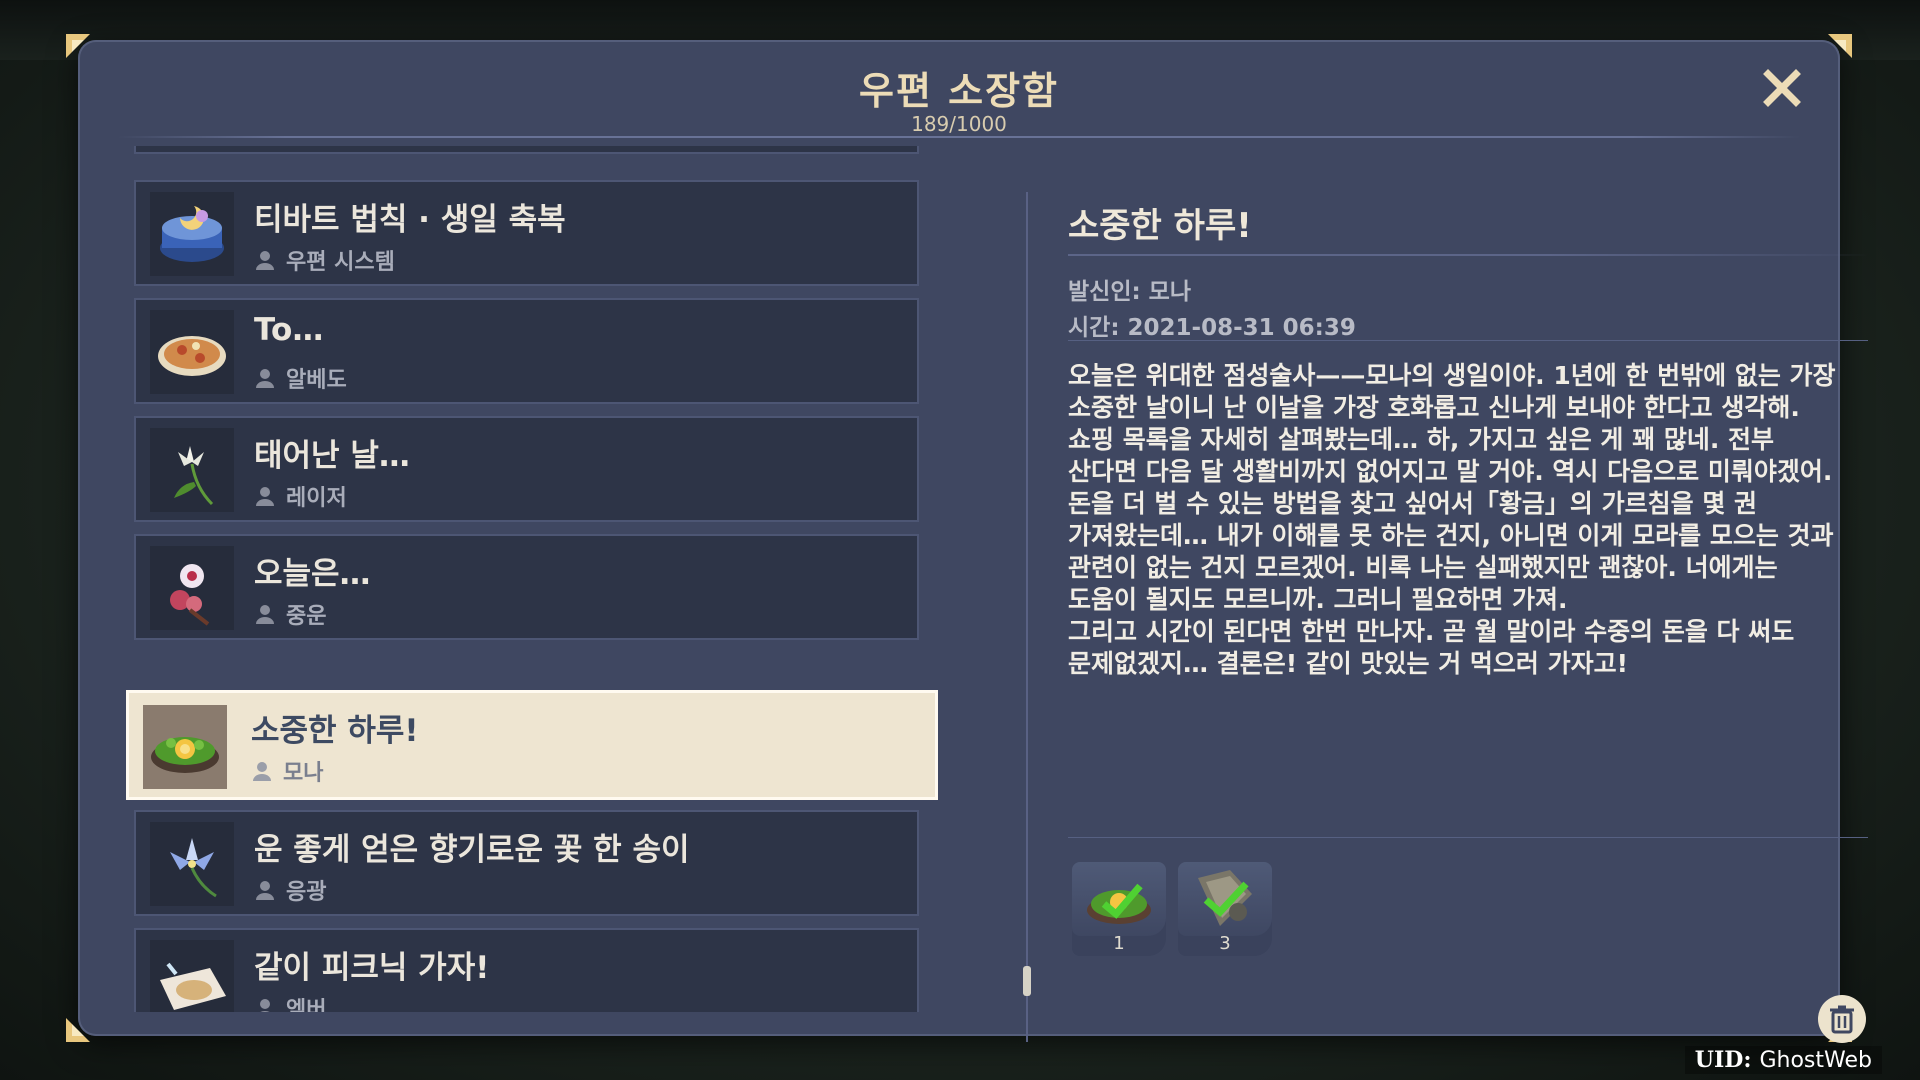 This screenshot has height=1080, width=1920. What do you see at coordinates (306, 616) in the screenshot?
I see `mail-sender: 중운` at bounding box center [306, 616].